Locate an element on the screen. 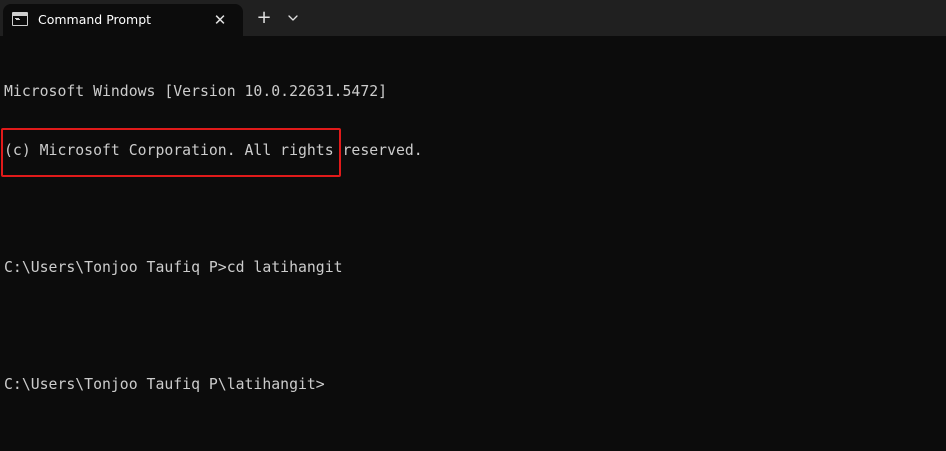  chevron-down-icon is located at coordinates (293, 18).